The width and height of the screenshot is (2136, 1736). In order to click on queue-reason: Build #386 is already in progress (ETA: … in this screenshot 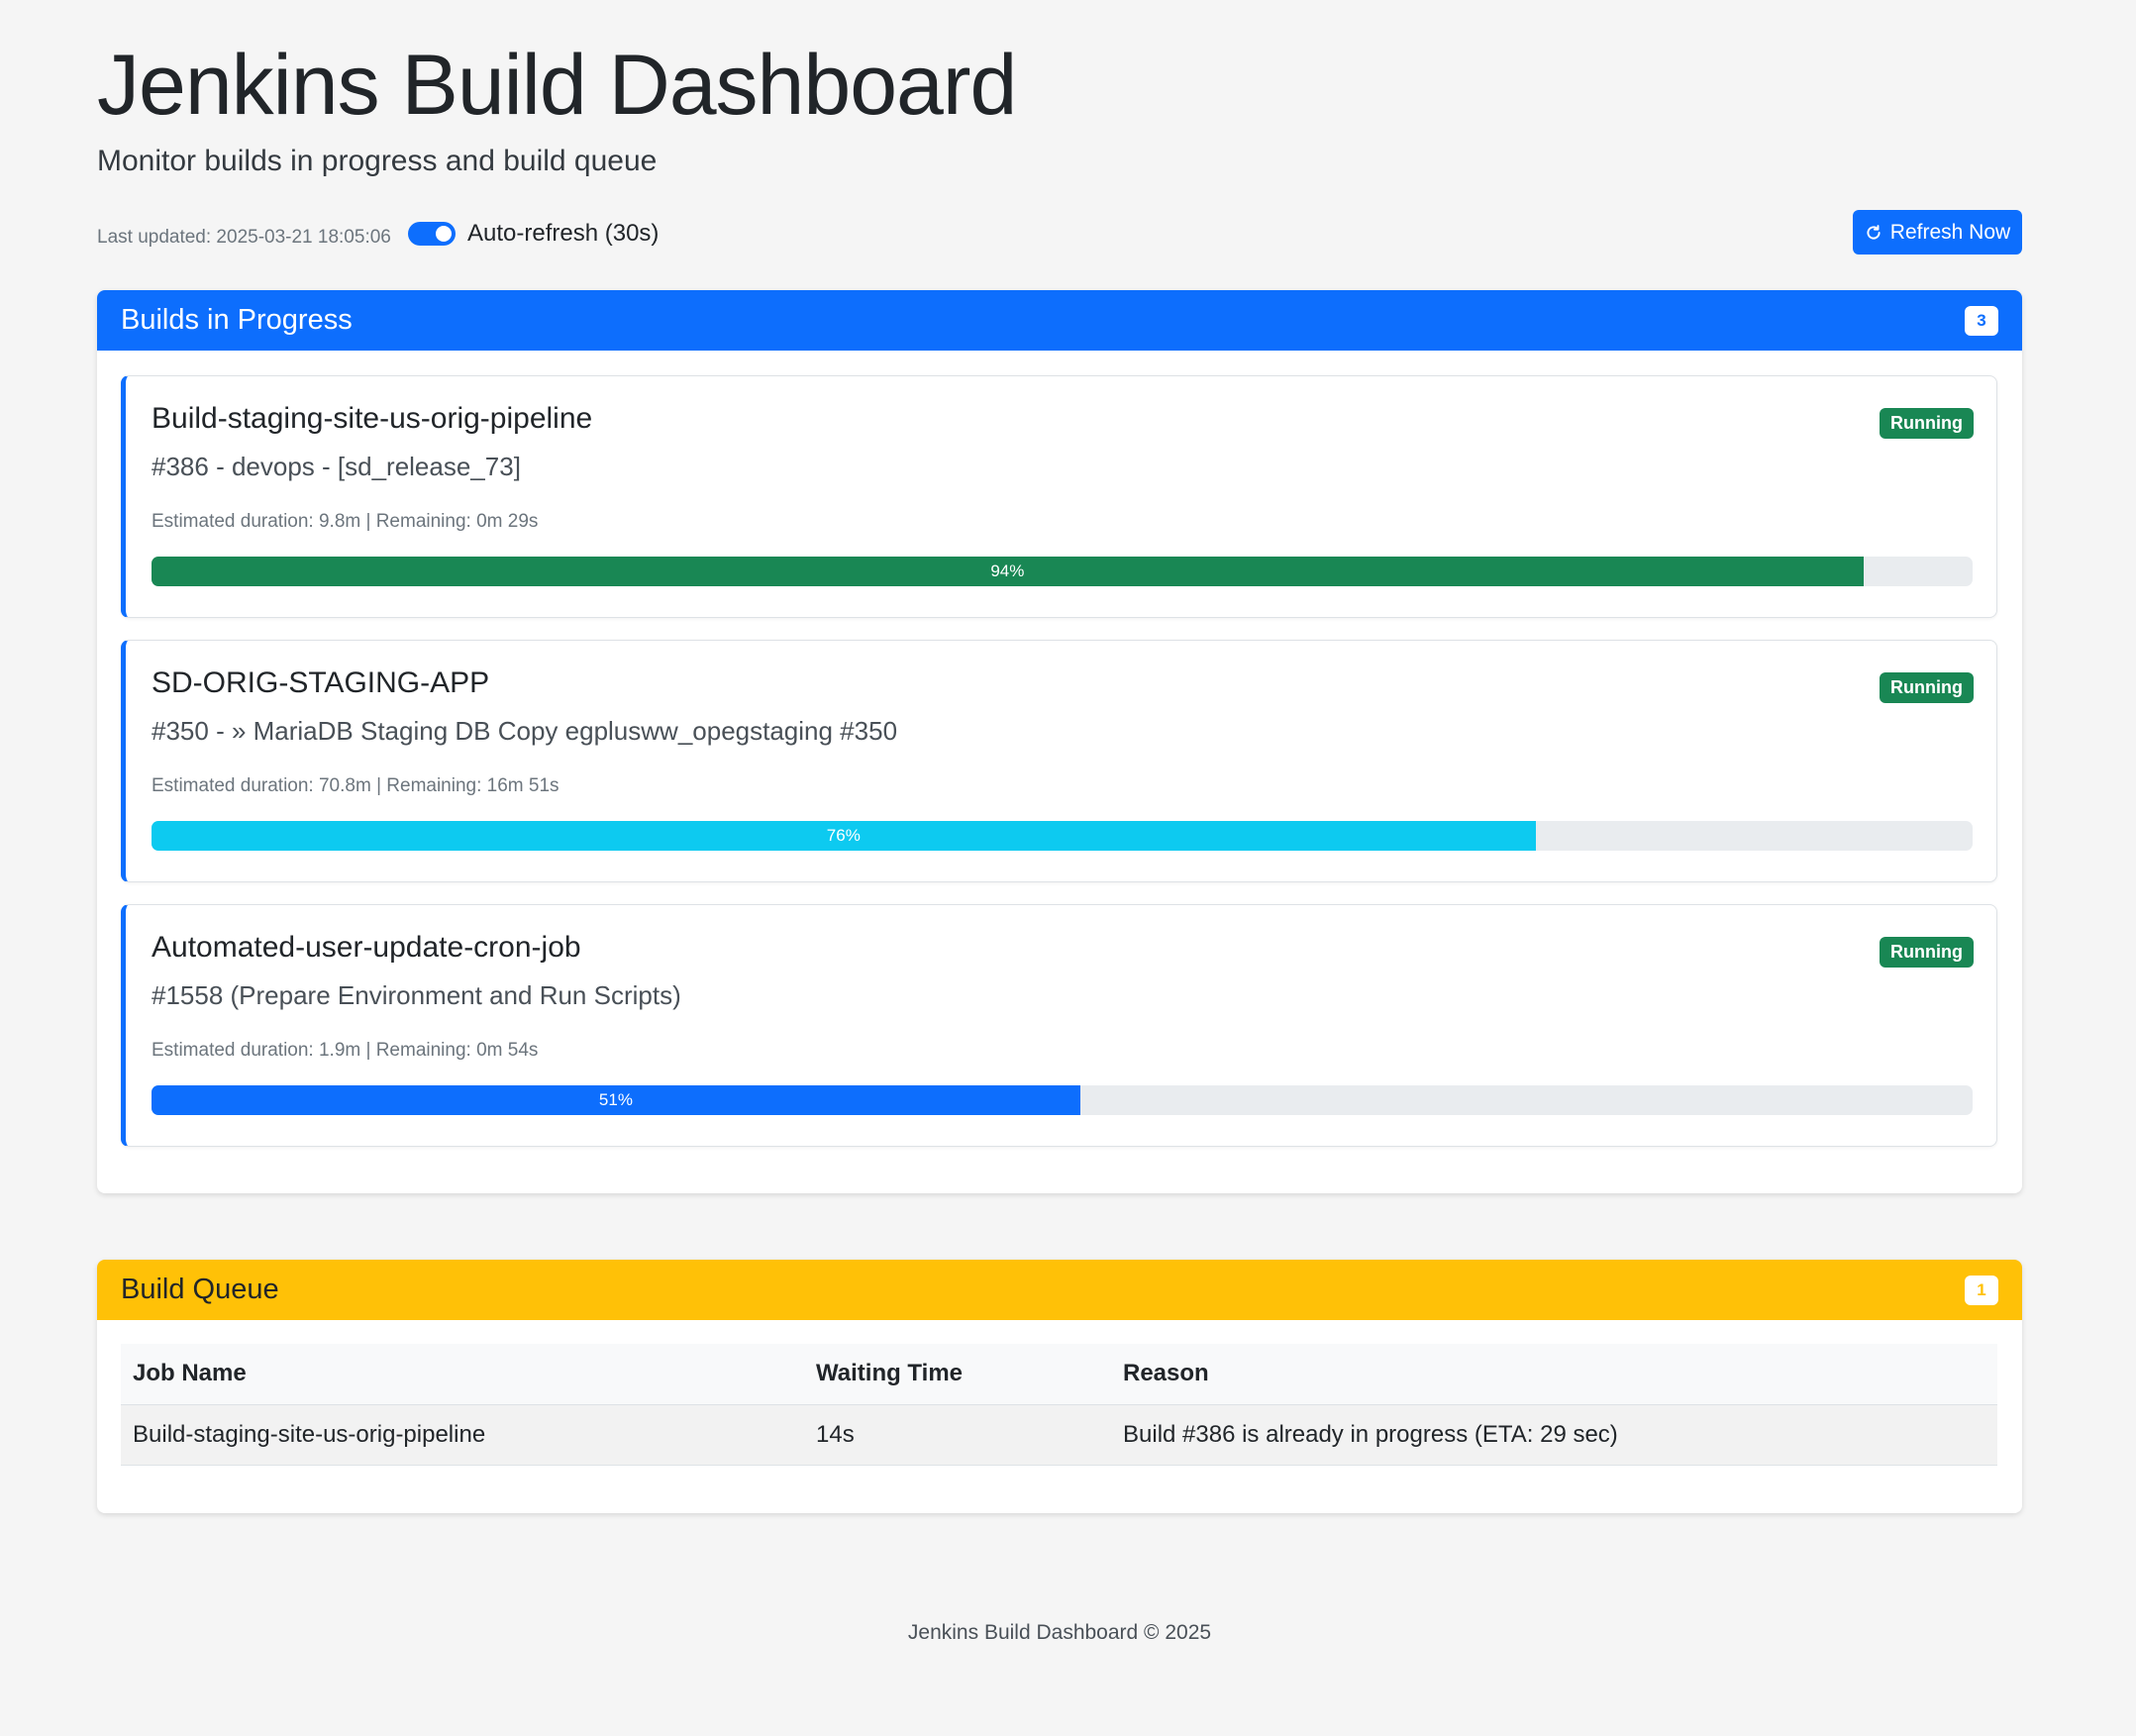, I will do `click(1554, 1435)`.